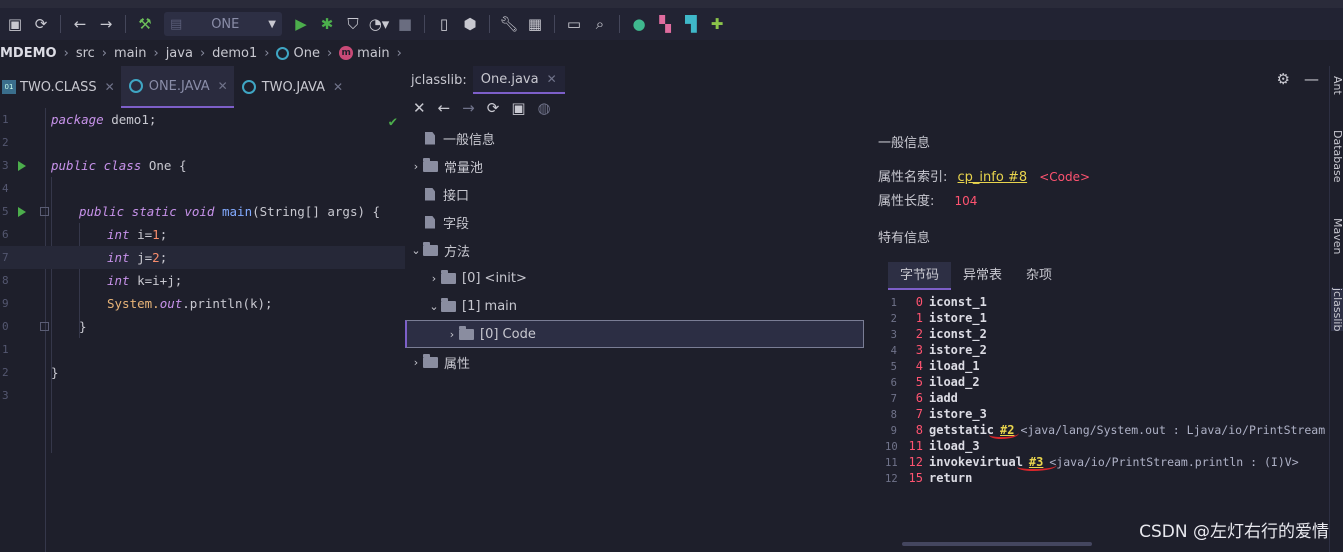 The width and height of the screenshot is (1343, 552). Describe the element at coordinates (379, 24) in the screenshot. I see `profile-icon: ◔▾` at that location.